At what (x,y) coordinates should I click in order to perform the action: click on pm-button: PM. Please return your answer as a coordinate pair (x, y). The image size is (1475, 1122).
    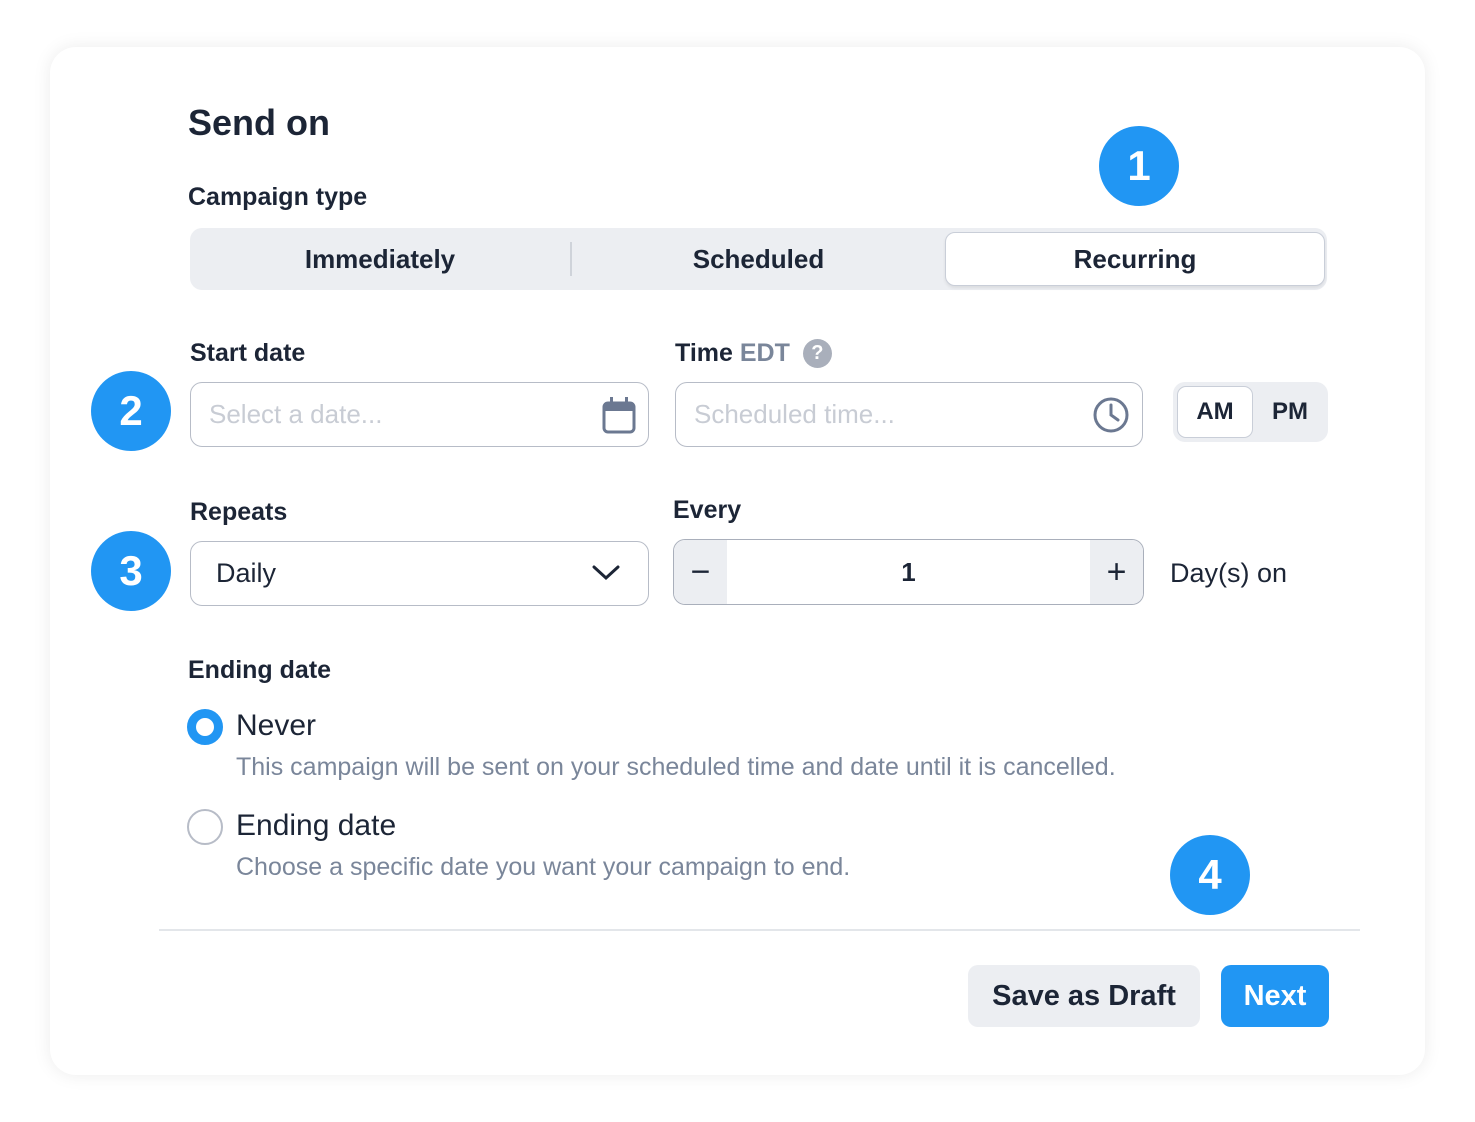
    Looking at the image, I should click on (1290, 412).